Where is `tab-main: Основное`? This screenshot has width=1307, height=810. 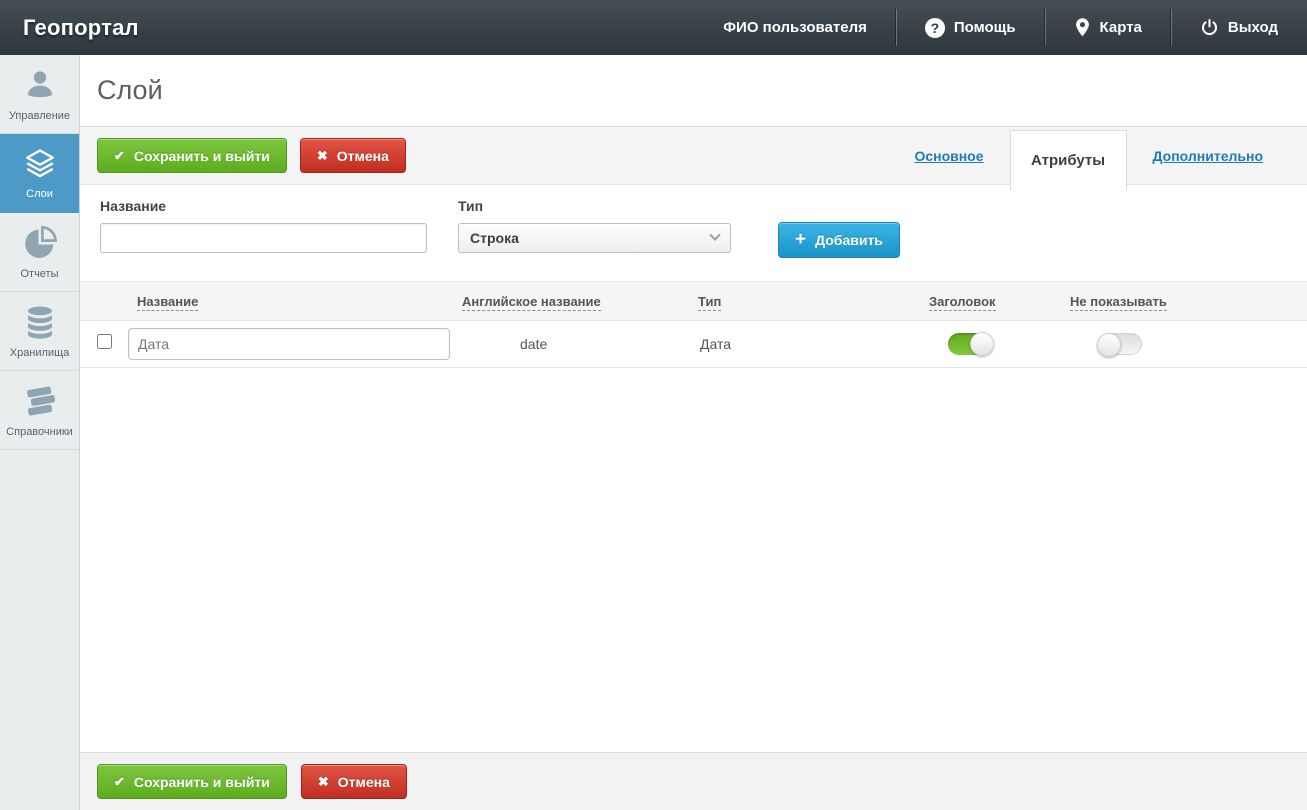 tab-main: Основное is located at coordinates (948, 156).